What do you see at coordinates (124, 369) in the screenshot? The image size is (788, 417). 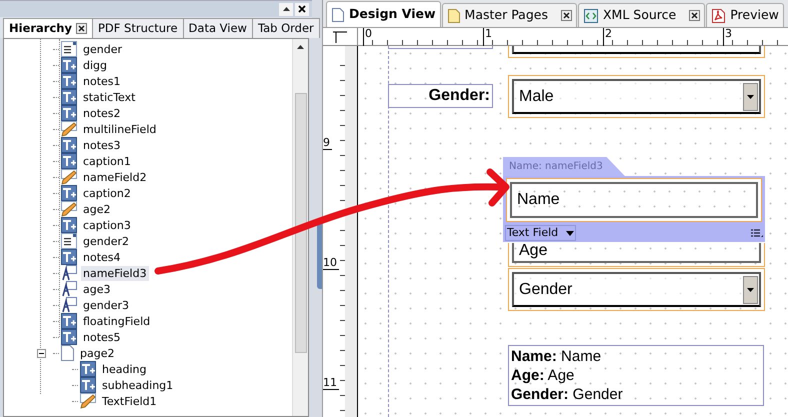 I see `tree-item: heading` at bounding box center [124, 369].